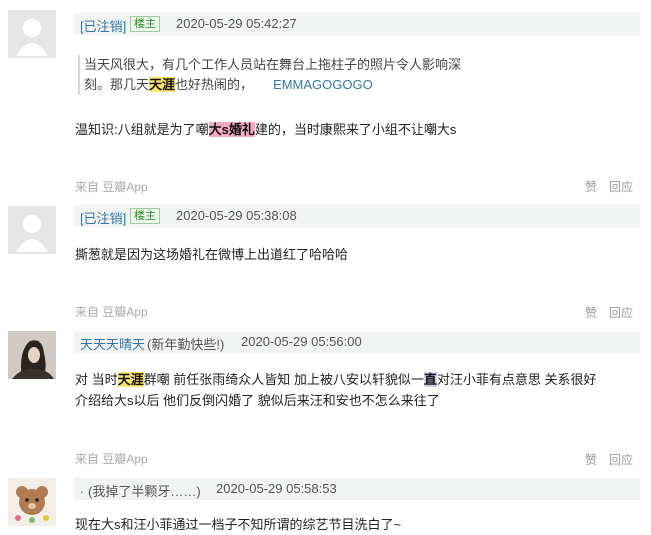 The image size is (651, 535). I want to click on comment-header: 天天天晴天 (新年勤快些!) 2020-05-29 05:56:00, so click(357, 342).